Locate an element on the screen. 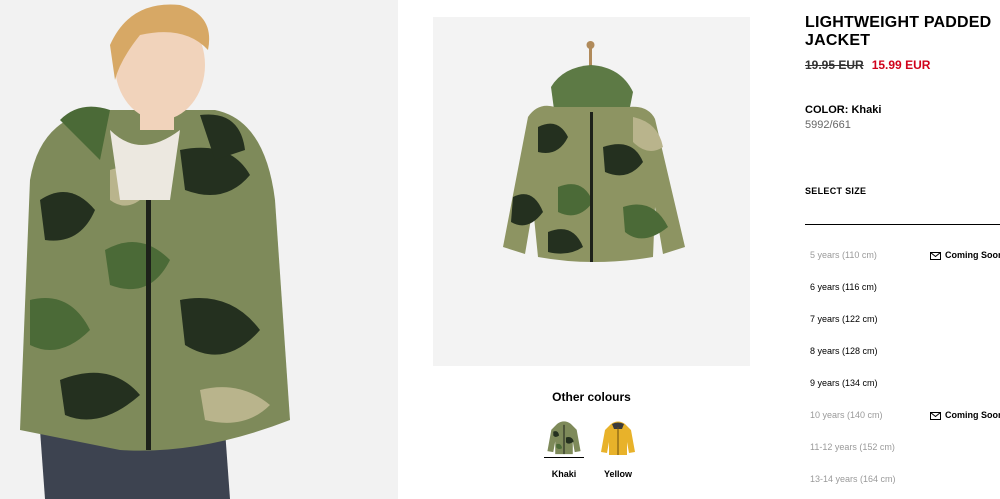 This screenshot has width=1000, height=499. size-option-label: 10 years (140 cm) is located at coordinates (846, 415).